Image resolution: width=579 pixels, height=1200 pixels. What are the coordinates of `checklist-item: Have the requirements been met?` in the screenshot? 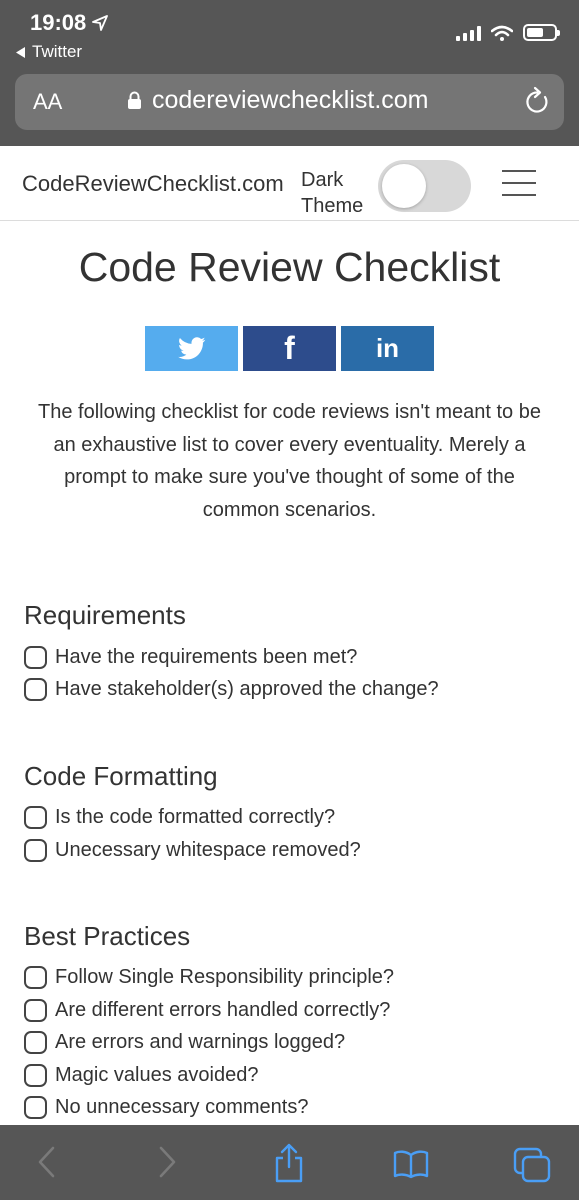 It's located at (190, 657).